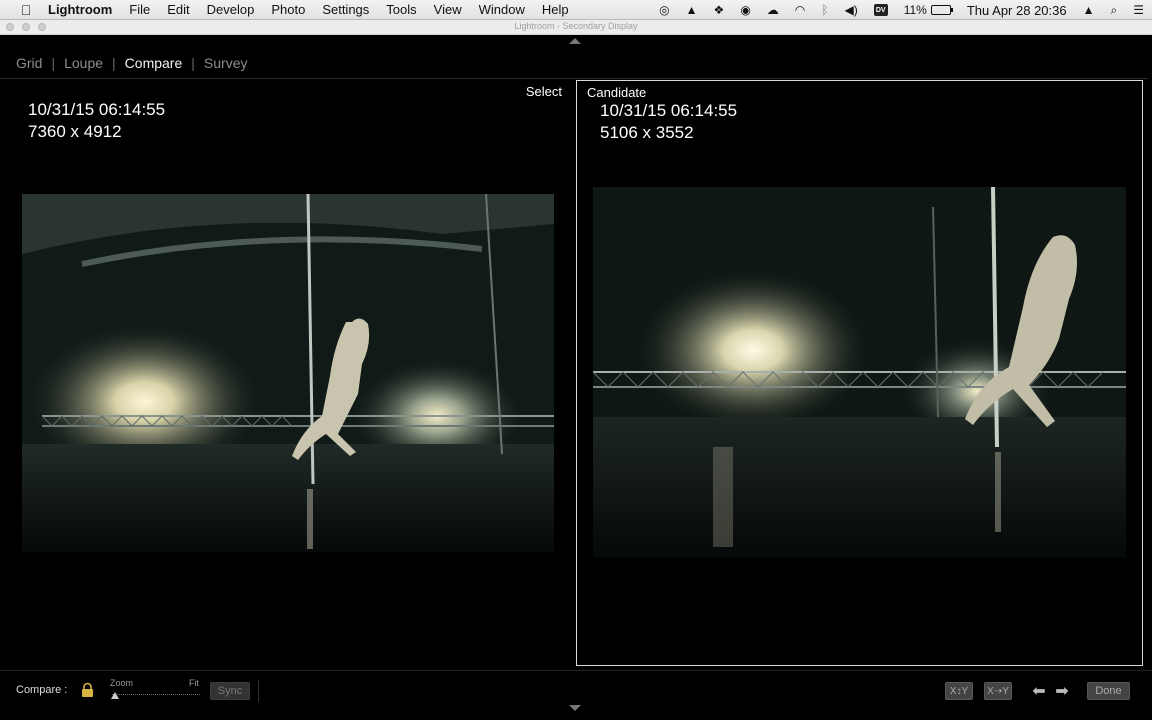 The height and width of the screenshot is (720, 1152). I want to click on candidate-info-overlay: 10/31/15 06:14:55 5106 x 3552, so click(668, 122).